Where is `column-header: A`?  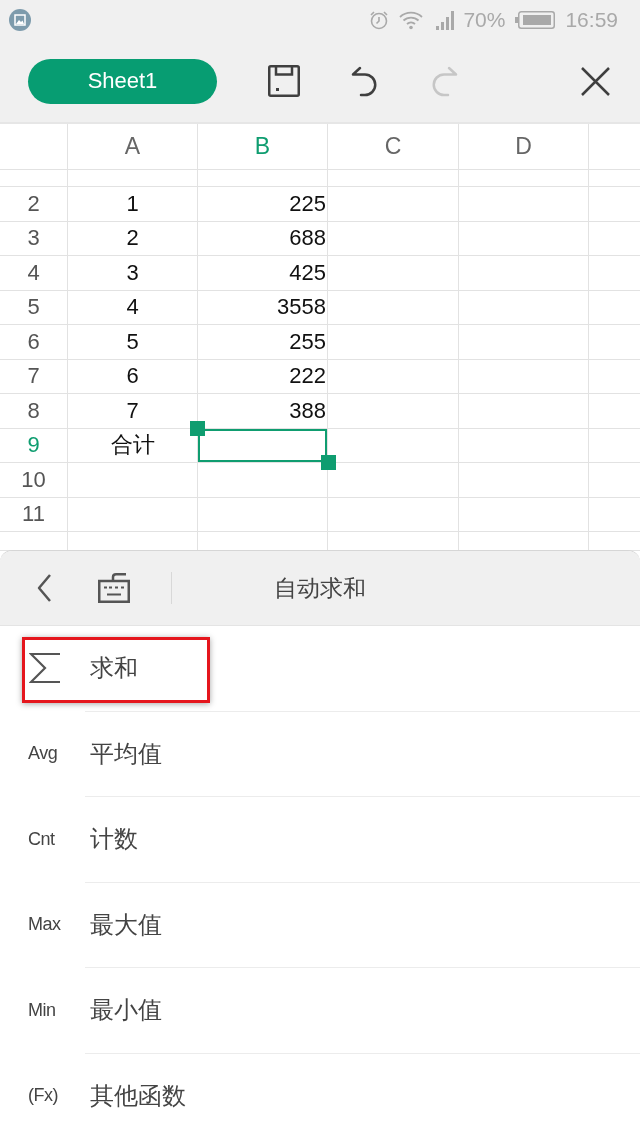
column-header: A is located at coordinates (133, 147).